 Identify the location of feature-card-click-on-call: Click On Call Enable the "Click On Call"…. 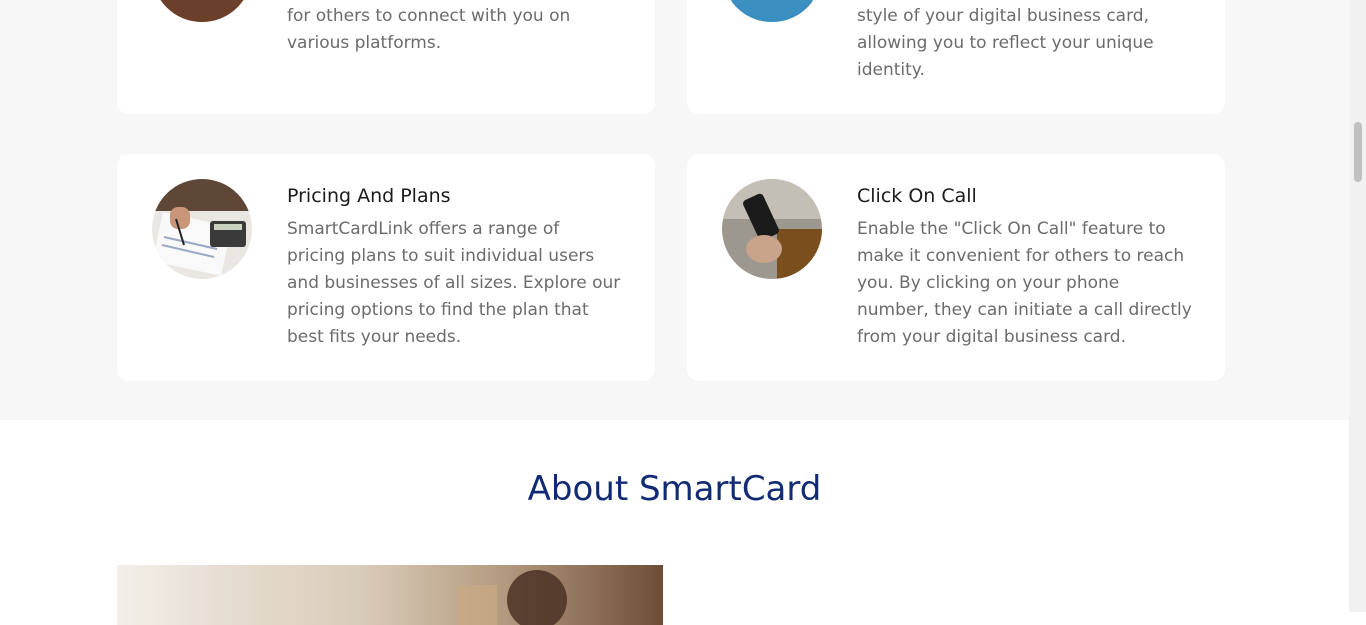
(956, 267).